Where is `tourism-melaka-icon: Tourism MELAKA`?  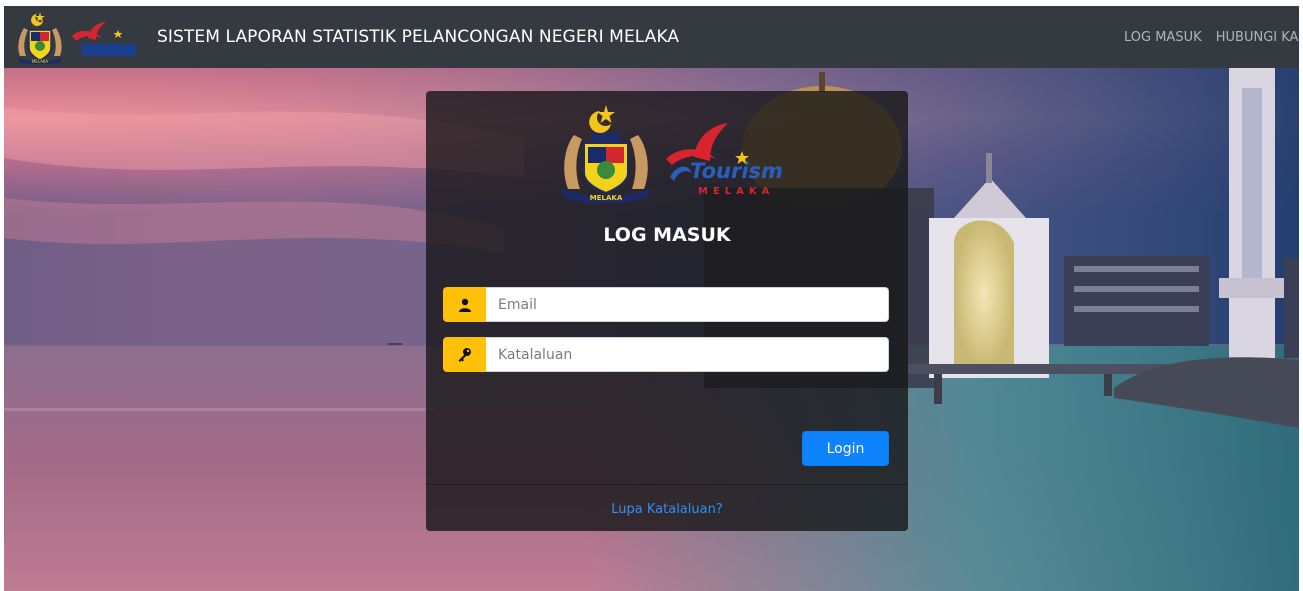 tourism-melaka-icon: Tourism MELAKA is located at coordinates (724, 160).